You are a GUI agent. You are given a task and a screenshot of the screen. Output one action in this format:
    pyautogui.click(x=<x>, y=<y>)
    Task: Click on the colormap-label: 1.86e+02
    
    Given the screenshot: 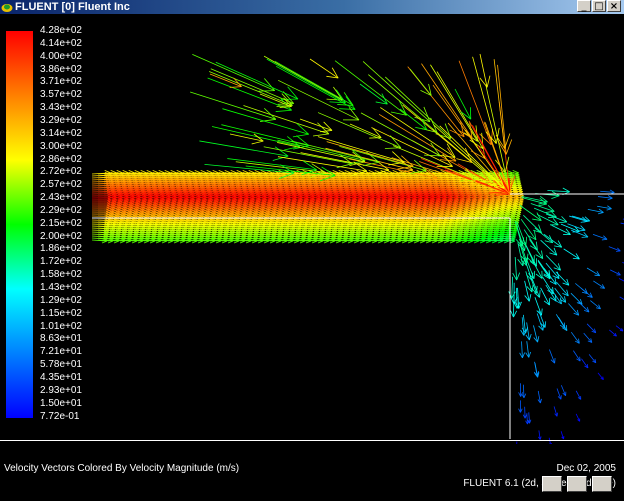 What is the action you would take?
    pyautogui.click(x=61, y=249)
    